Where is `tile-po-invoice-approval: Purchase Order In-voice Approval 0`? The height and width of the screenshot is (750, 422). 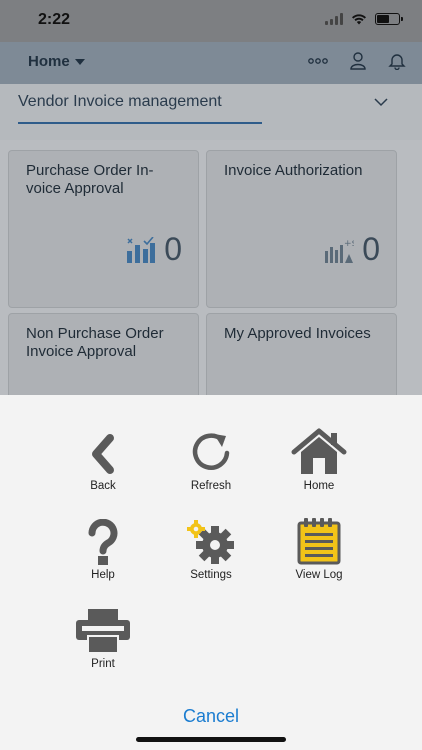
tile-po-invoice-approval: Purchase Order In-voice Approval 0 is located at coordinates (103, 229).